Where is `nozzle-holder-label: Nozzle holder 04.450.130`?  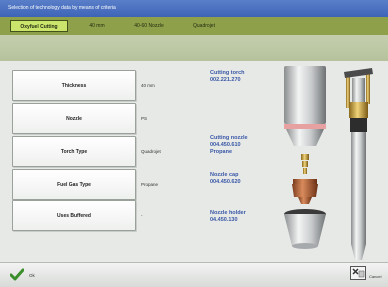 nozzle-holder-label: Nozzle holder 04.450.130 is located at coordinates (228, 217).